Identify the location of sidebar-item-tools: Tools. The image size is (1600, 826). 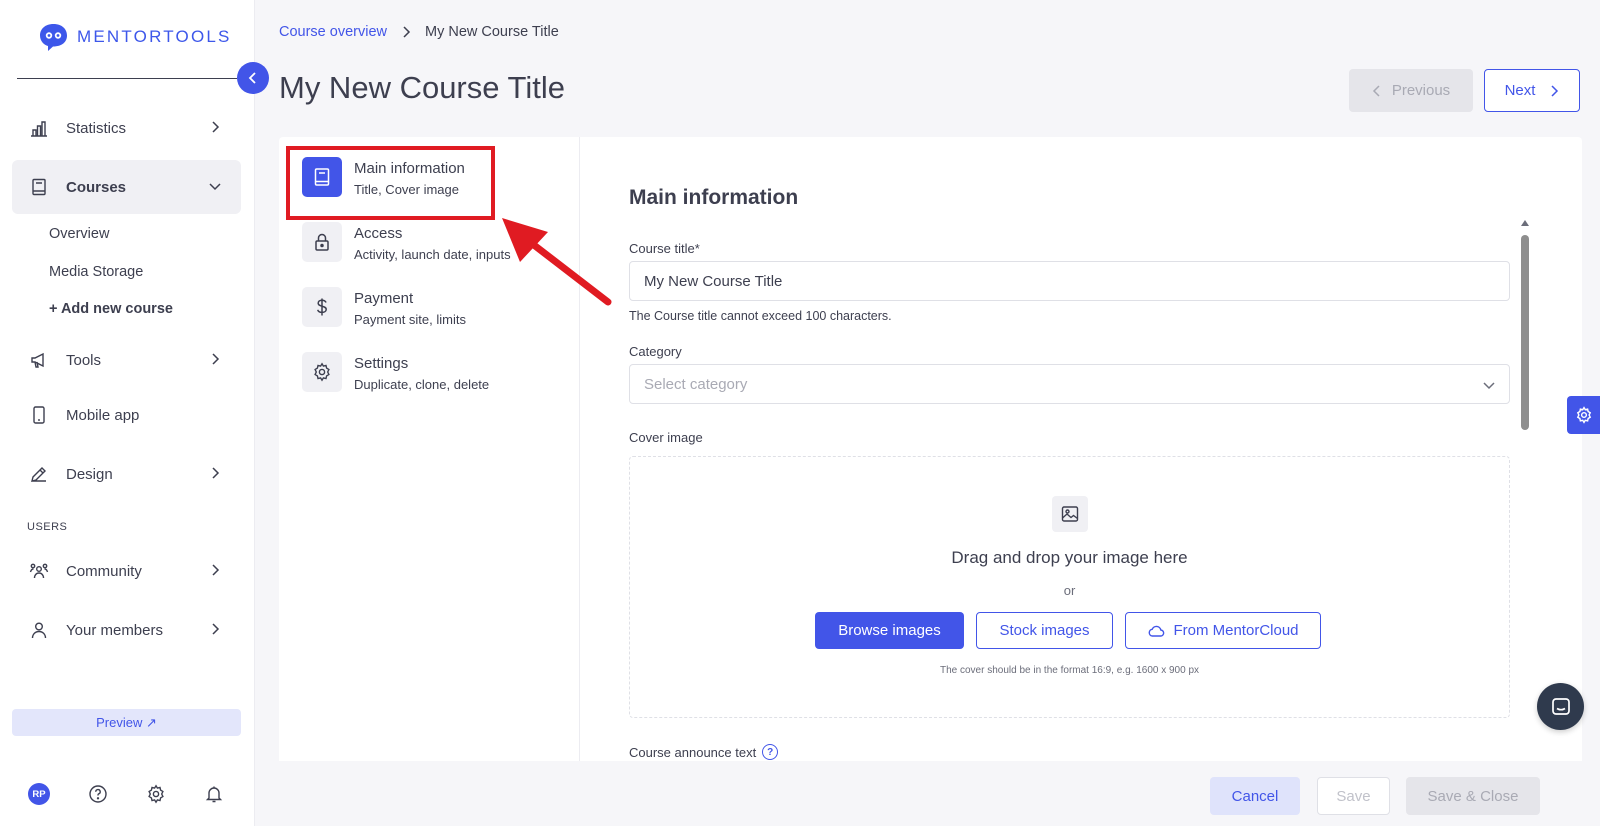
(126, 360).